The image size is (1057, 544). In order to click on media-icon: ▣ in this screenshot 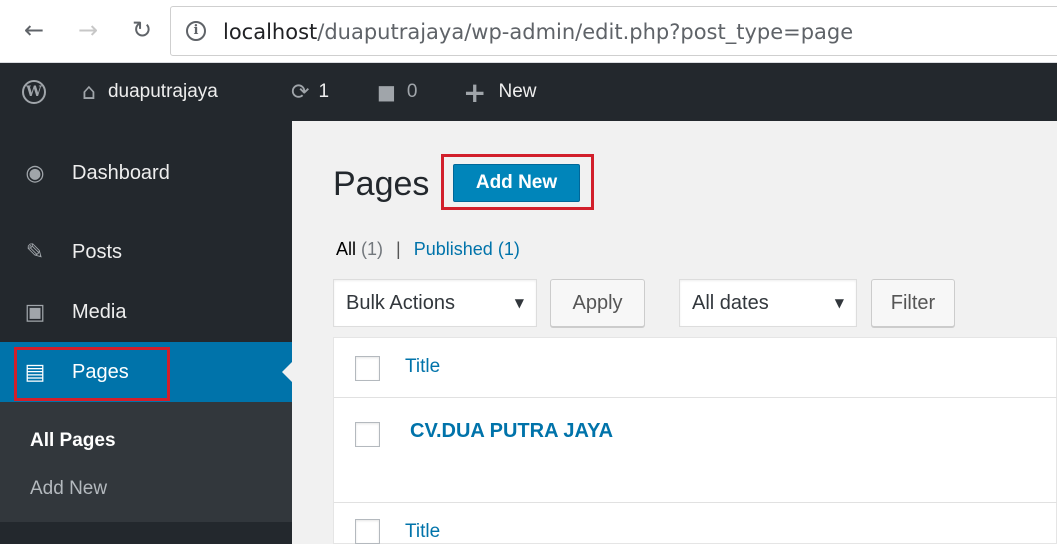, I will do `click(35, 312)`.